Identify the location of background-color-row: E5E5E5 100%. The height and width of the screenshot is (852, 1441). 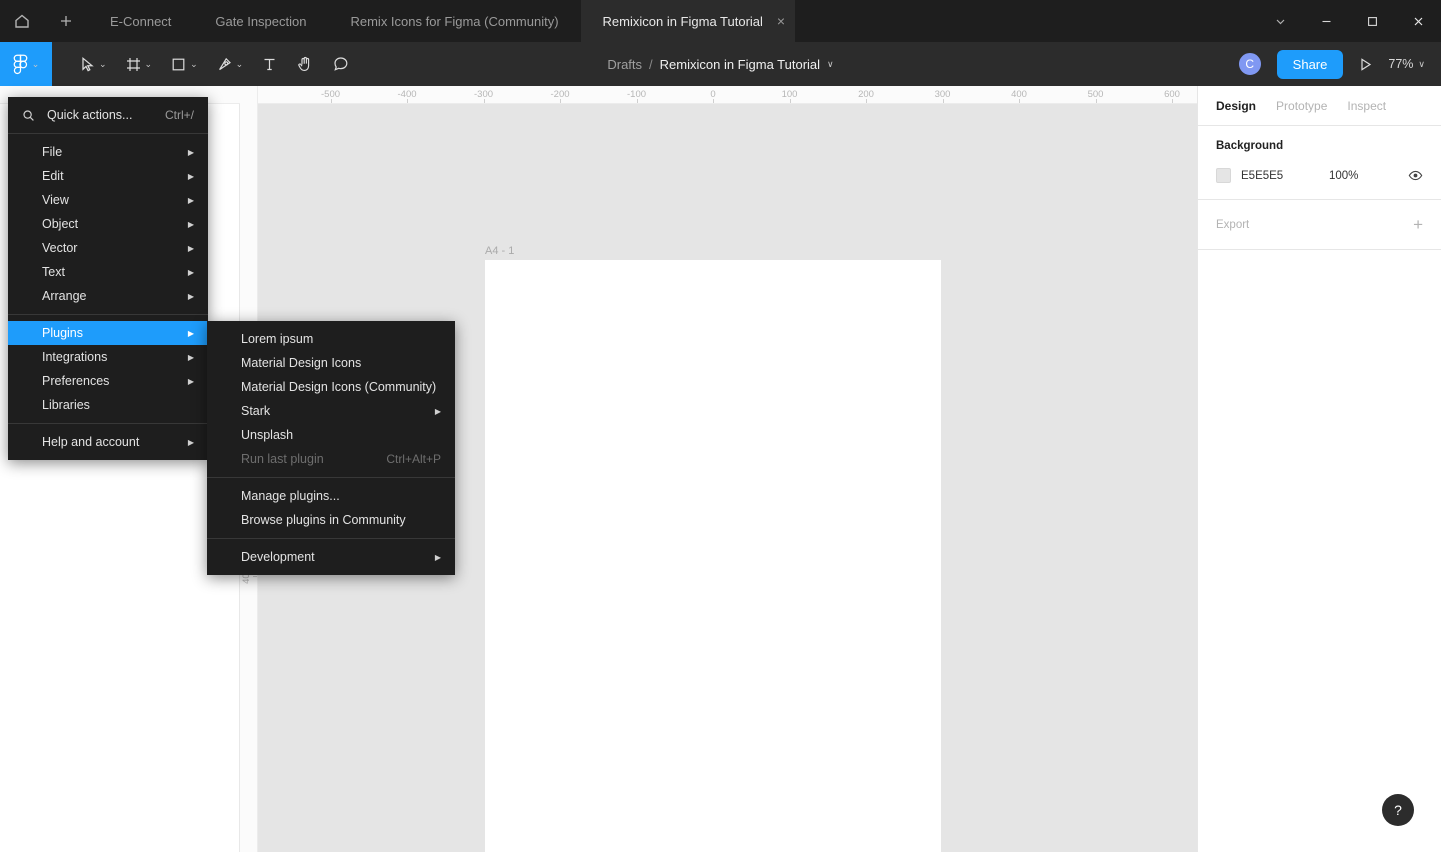
(1319, 175).